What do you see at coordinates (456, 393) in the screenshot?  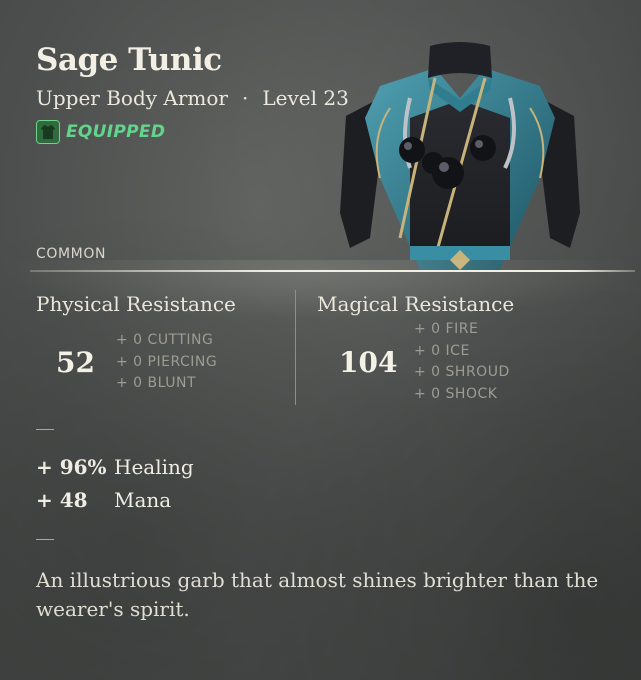 I see `shock-resistance: + 0 SHOCK` at bounding box center [456, 393].